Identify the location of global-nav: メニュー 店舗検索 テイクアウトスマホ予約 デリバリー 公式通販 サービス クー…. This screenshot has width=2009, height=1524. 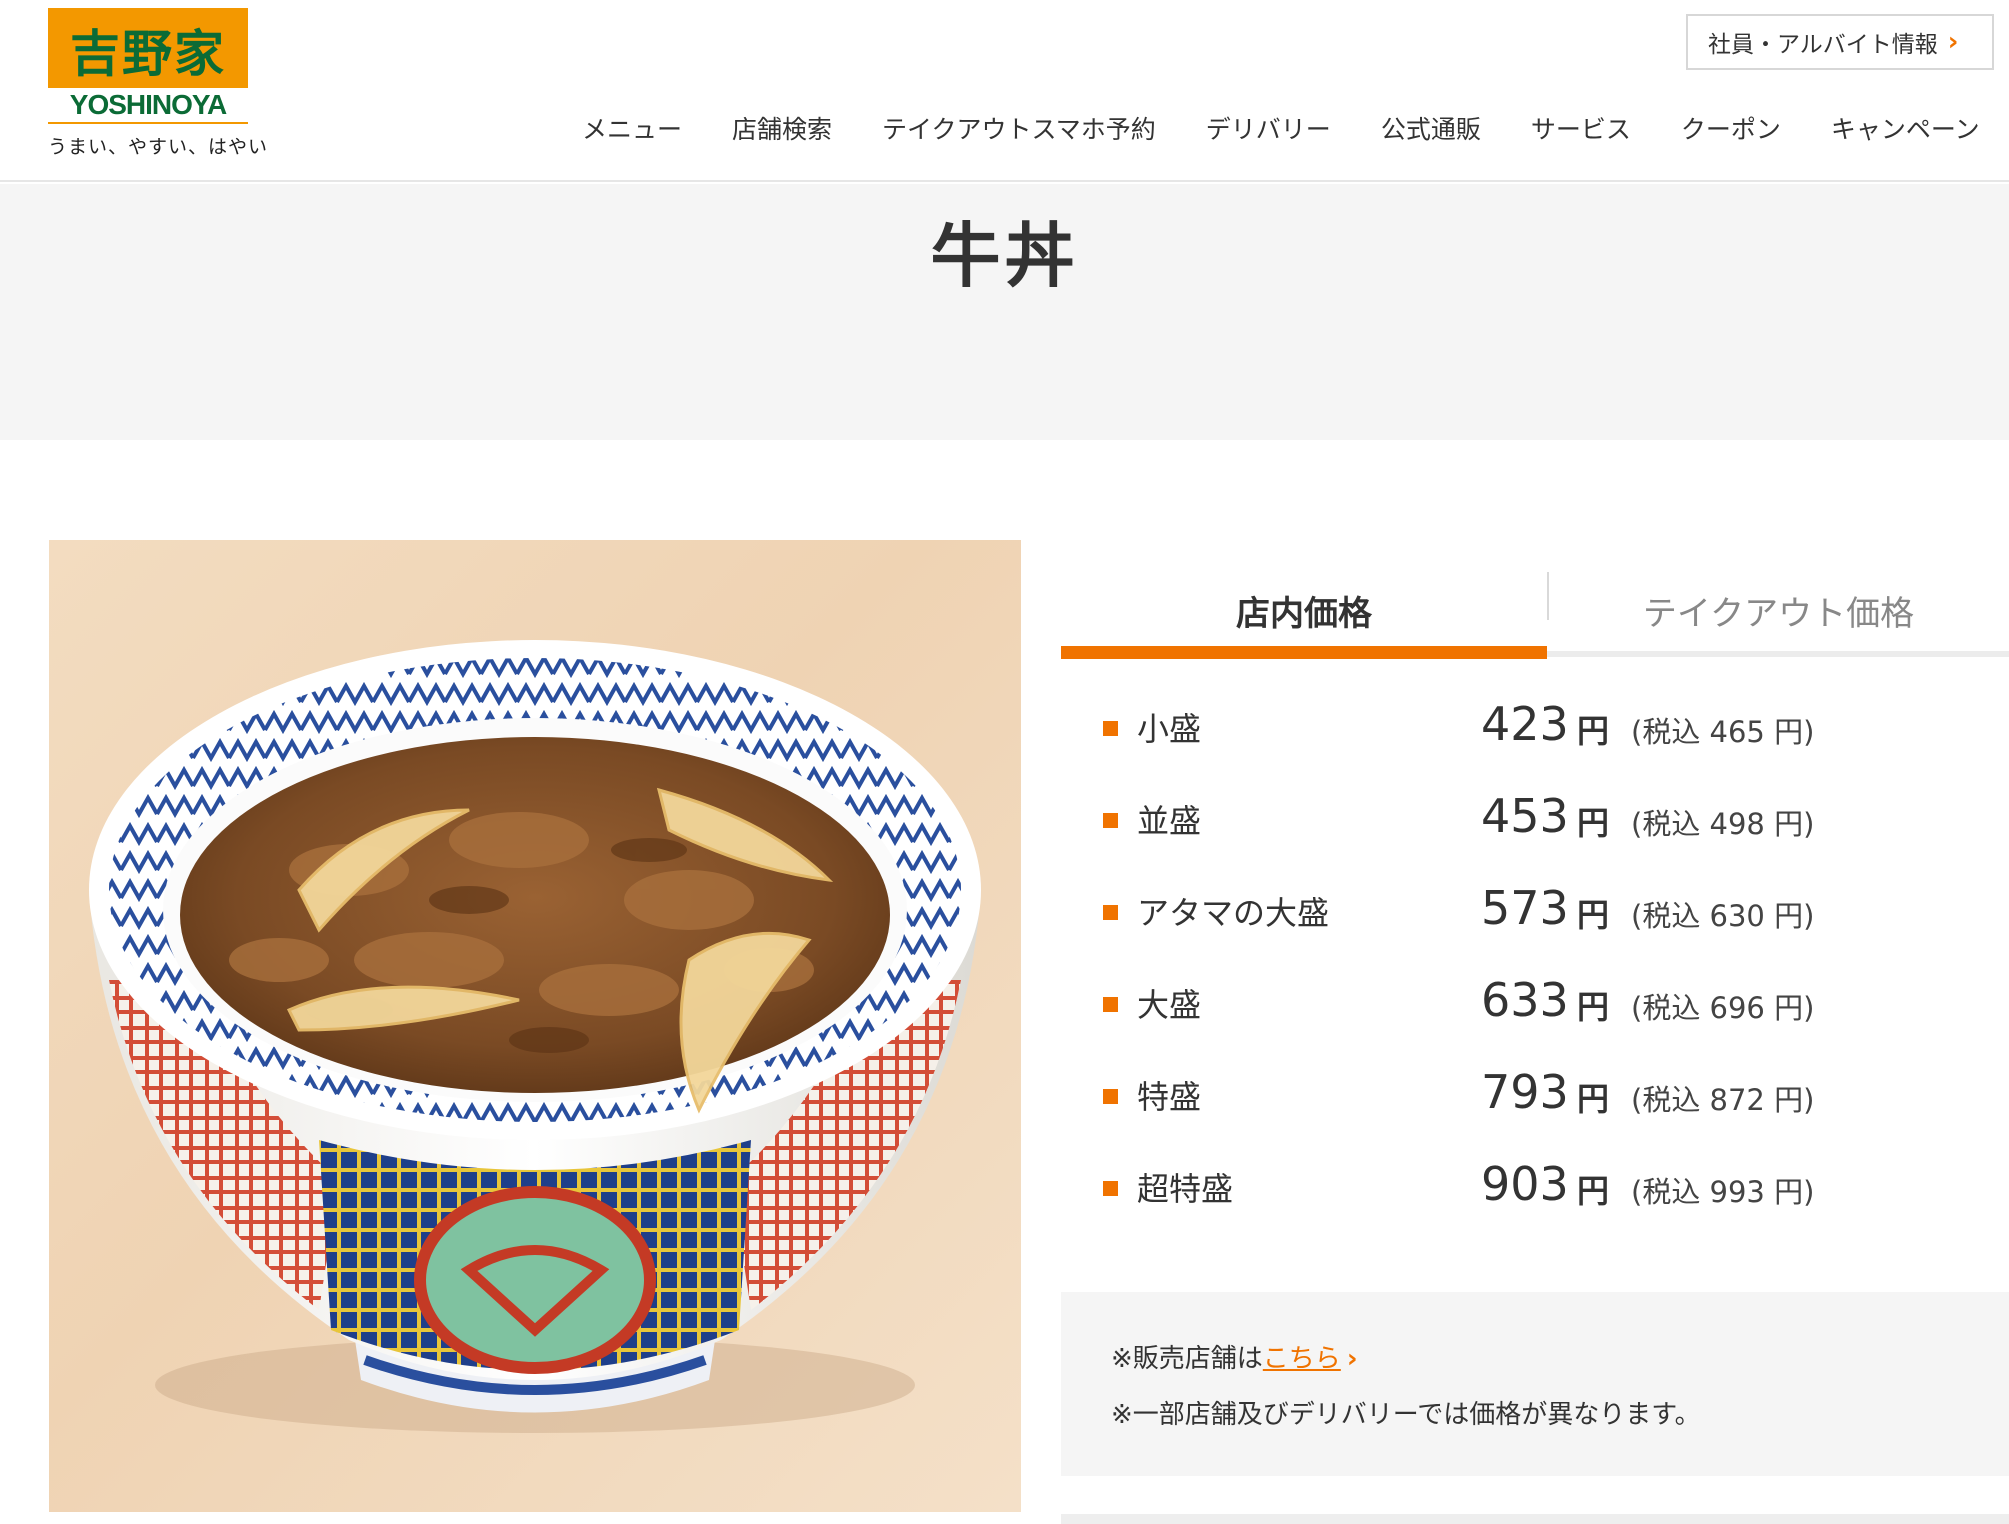
(1295, 128).